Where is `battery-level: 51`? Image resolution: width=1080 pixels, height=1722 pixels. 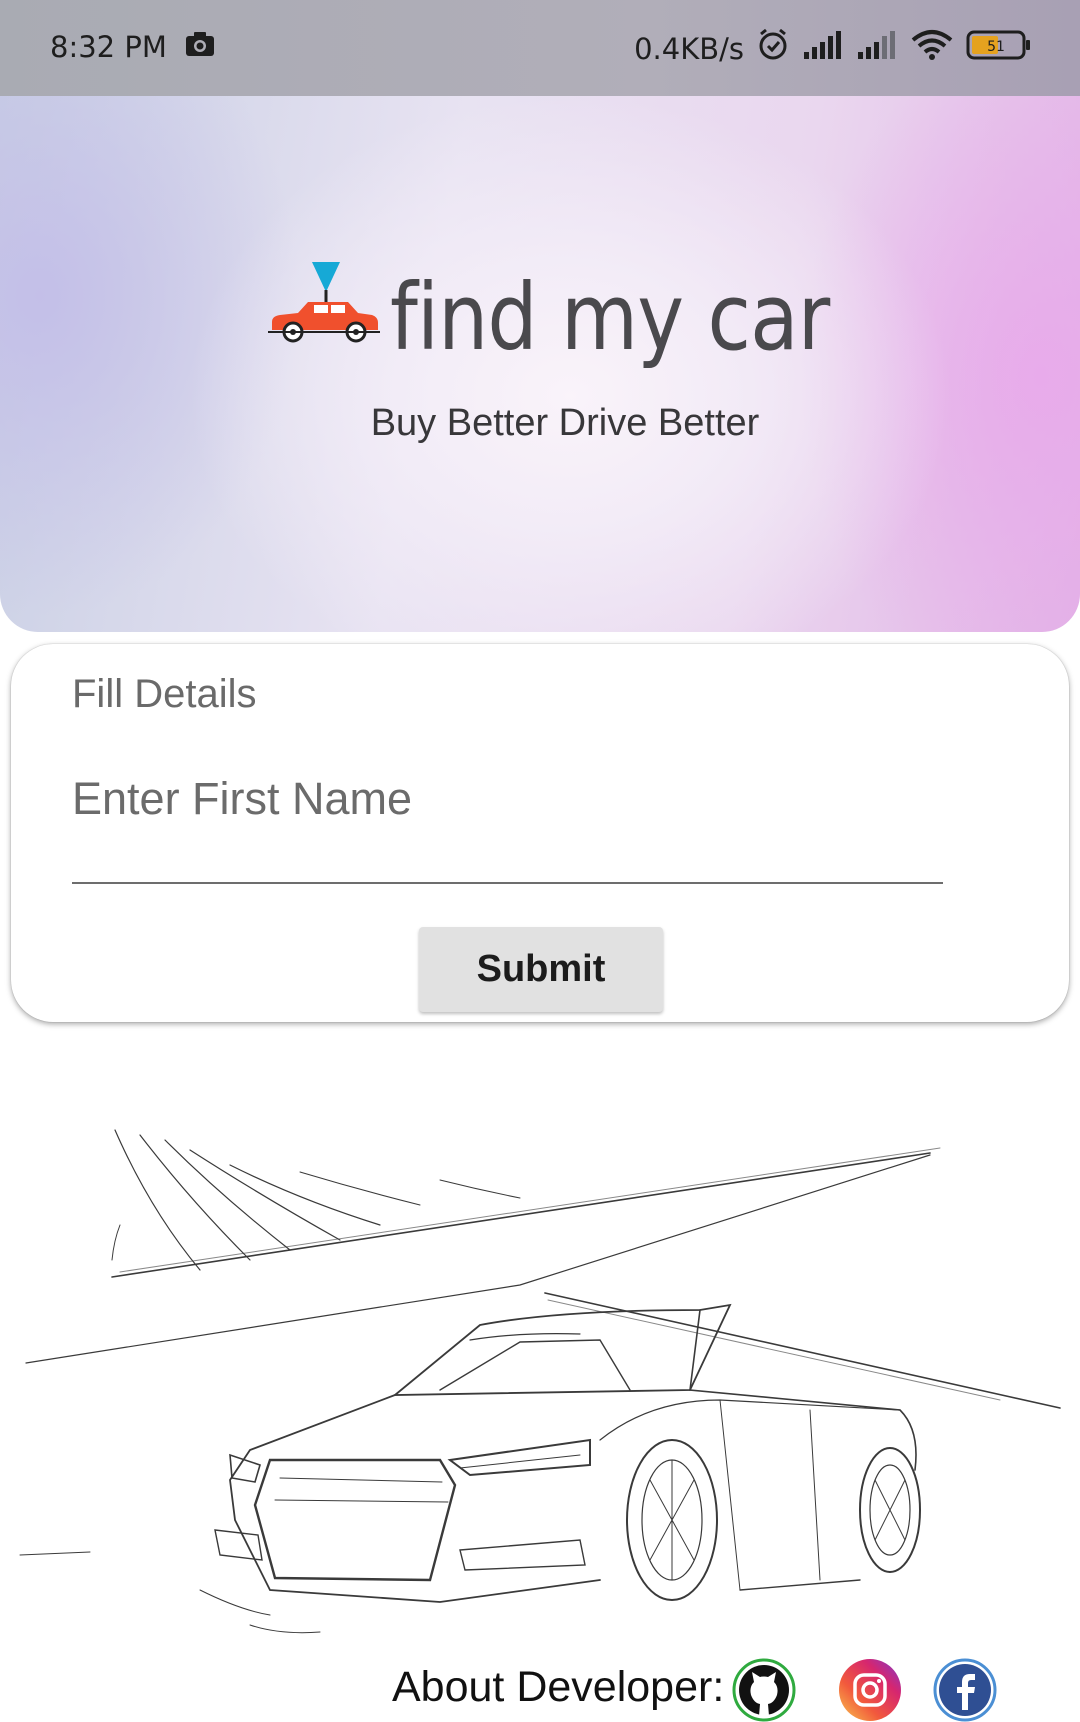
battery-level: 51 is located at coordinates (996, 47).